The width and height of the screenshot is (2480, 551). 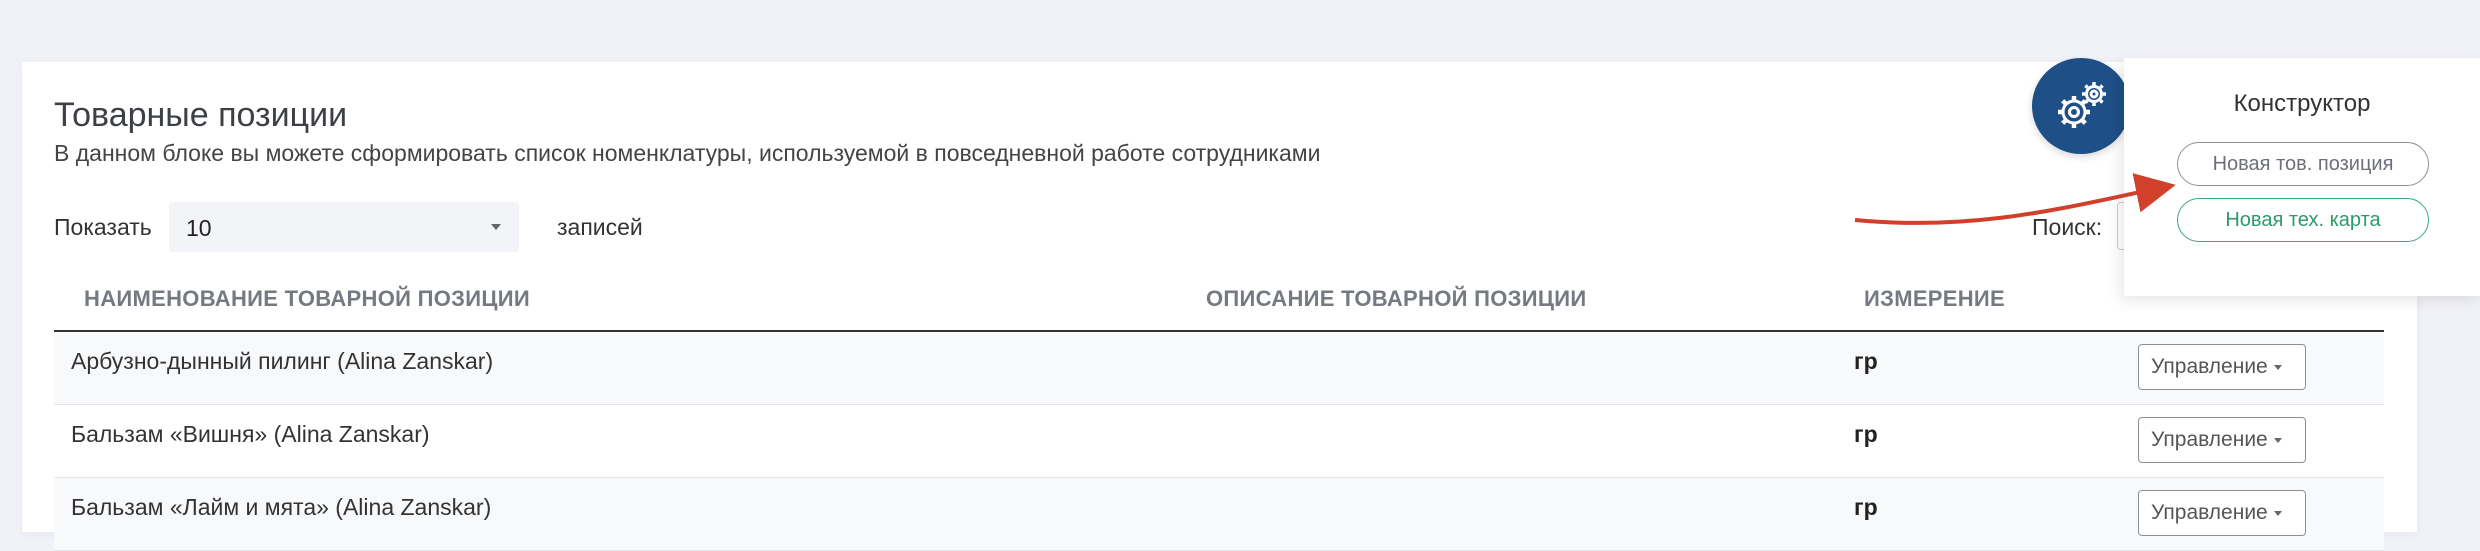 What do you see at coordinates (2303, 164) in the screenshot?
I see `new-item-button: Новая тов. позиция` at bounding box center [2303, 164].